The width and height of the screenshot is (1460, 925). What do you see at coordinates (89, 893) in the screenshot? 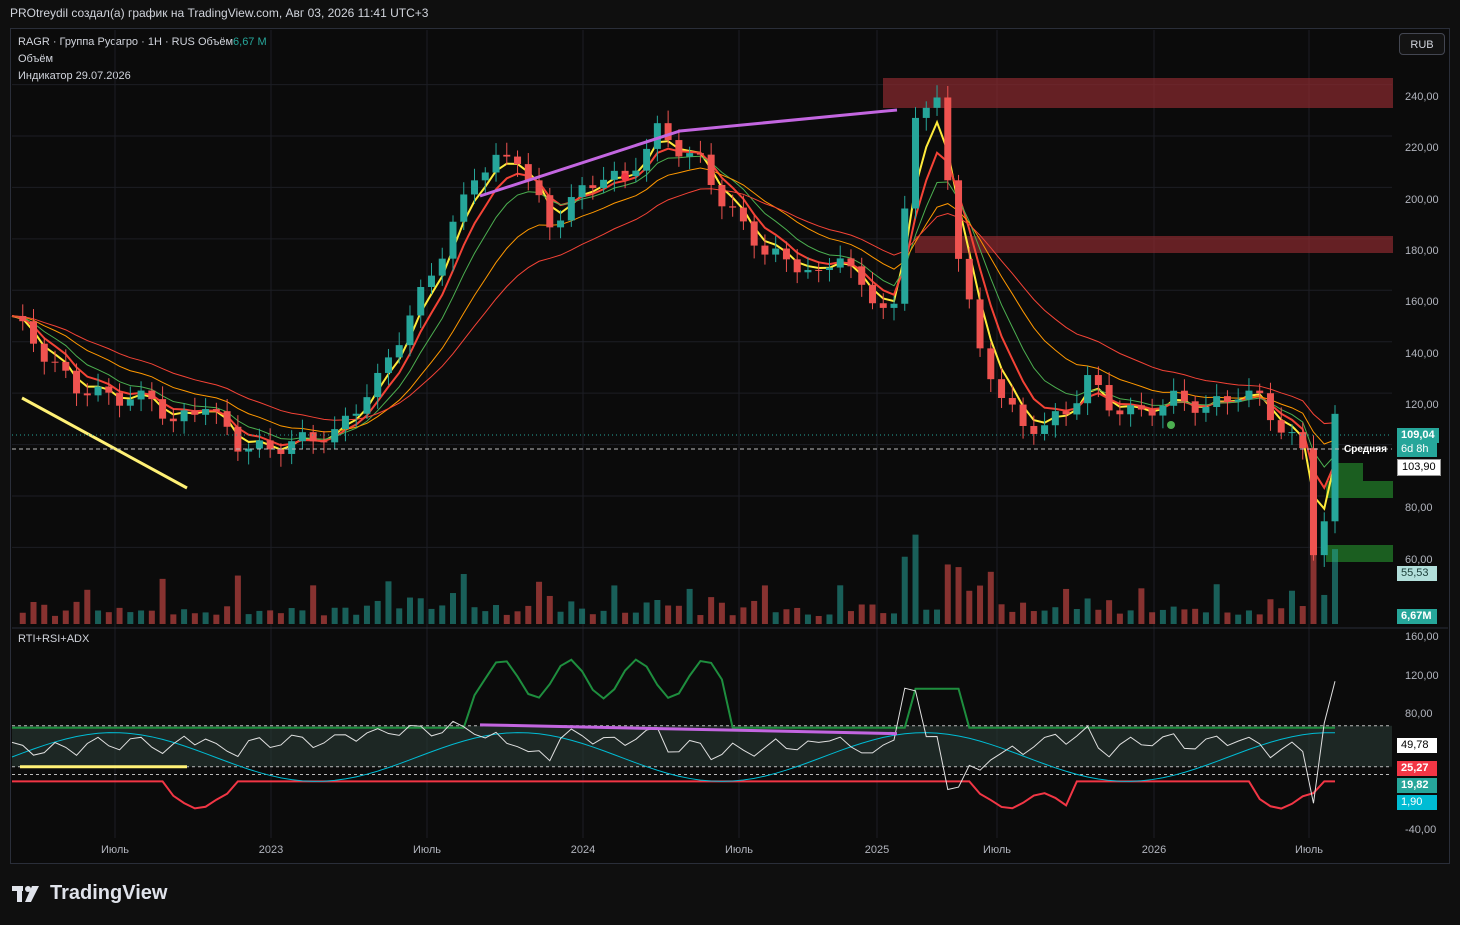
I see `brand-logo: TradingView` at bounding box center [89, 893].